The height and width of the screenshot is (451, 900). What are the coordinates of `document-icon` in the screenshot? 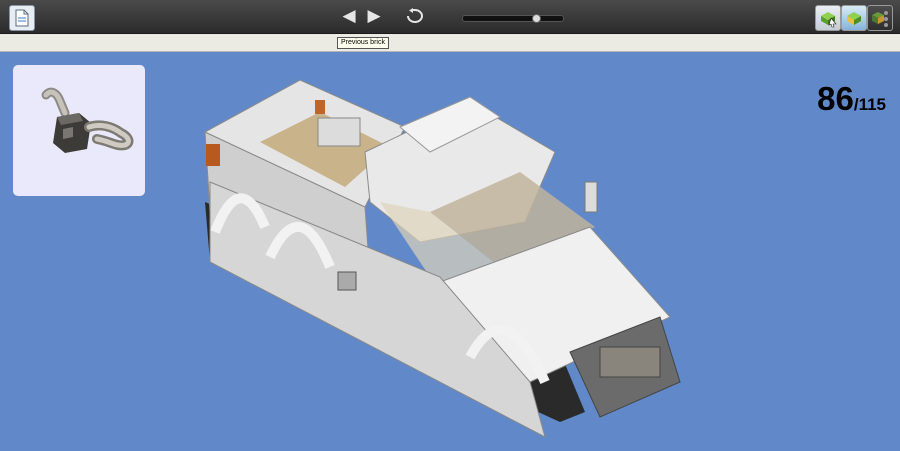 It's located at (22, 18).